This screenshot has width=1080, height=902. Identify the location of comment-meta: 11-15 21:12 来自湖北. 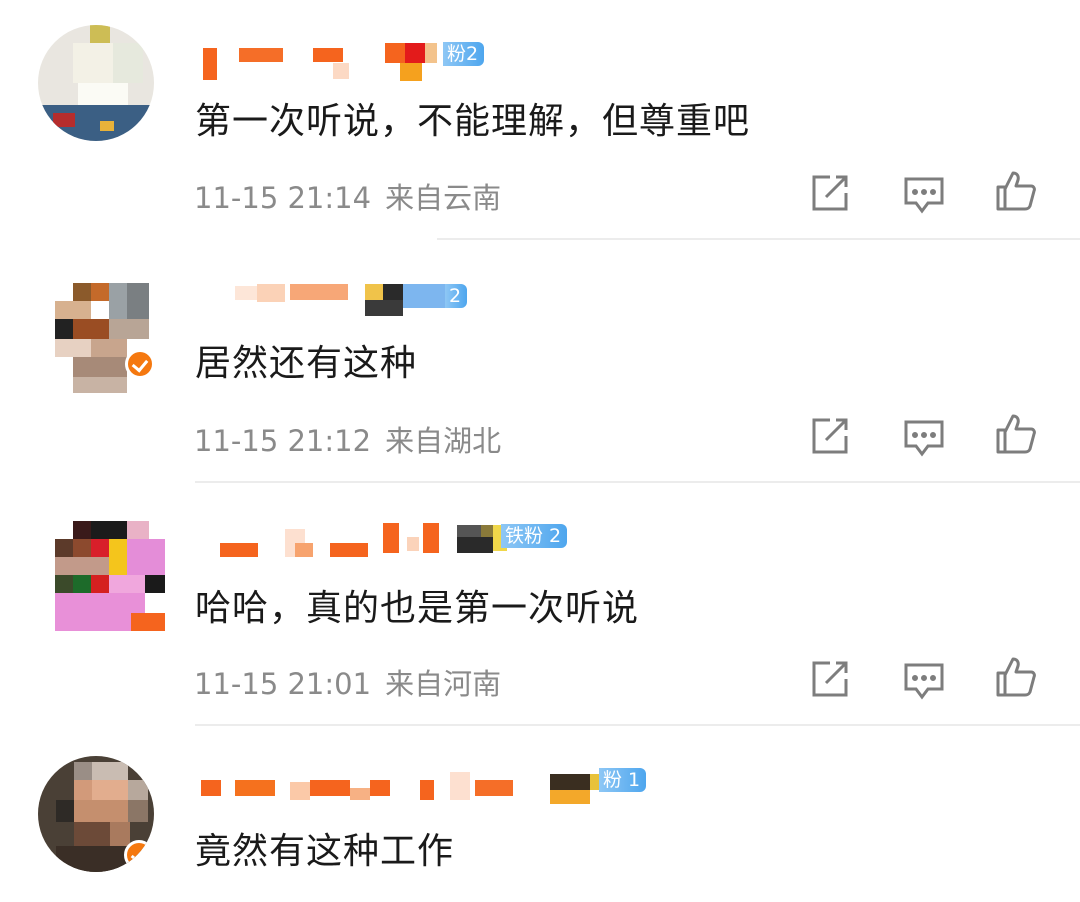
(347, 439).